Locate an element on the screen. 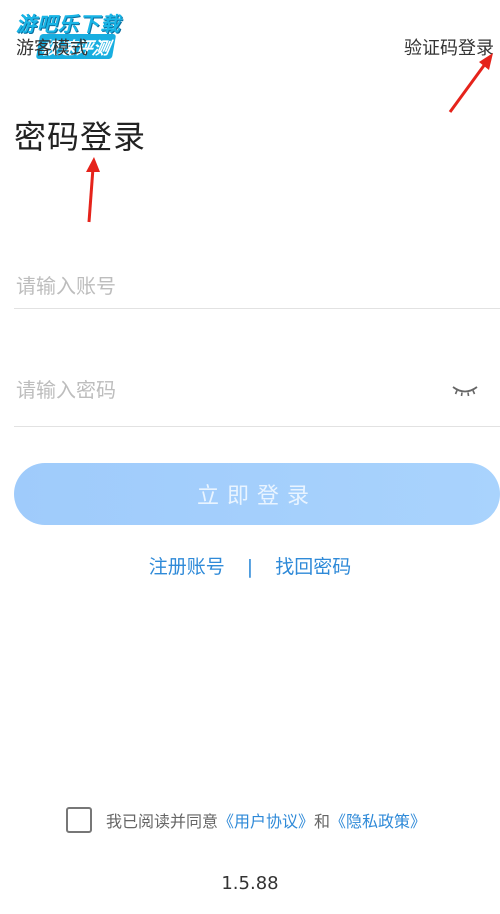 The width and height of the screenshot is (500, 914). password-input is located at coordinates (226, 390).